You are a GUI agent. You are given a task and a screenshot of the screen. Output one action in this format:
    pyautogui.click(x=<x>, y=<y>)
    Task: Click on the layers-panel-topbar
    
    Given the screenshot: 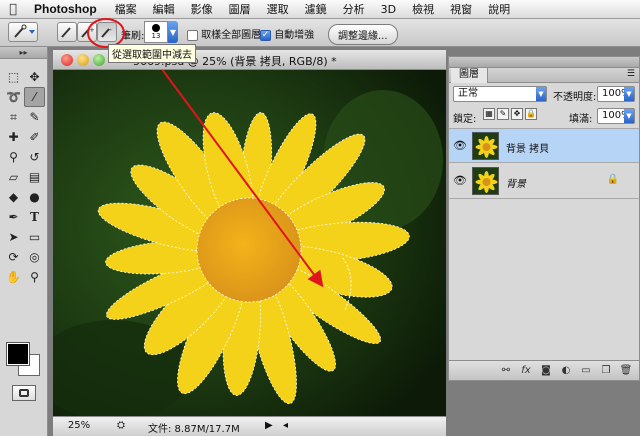 What is the action you would take?
    pyautogui.click(x=544, y=62)
    